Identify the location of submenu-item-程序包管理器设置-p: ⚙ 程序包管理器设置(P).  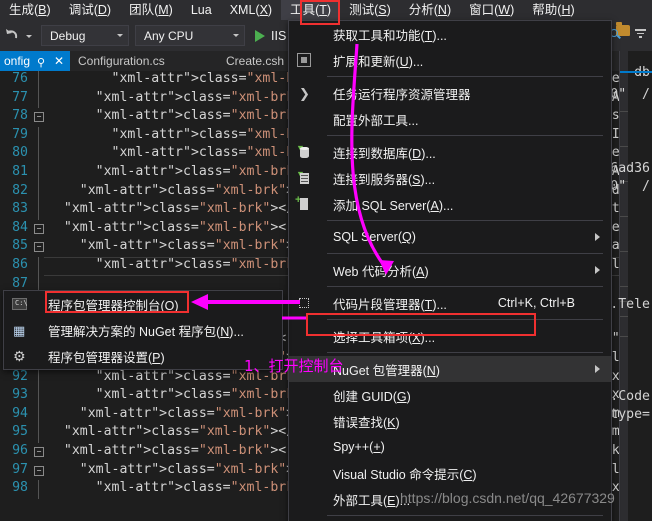
(143, 356).